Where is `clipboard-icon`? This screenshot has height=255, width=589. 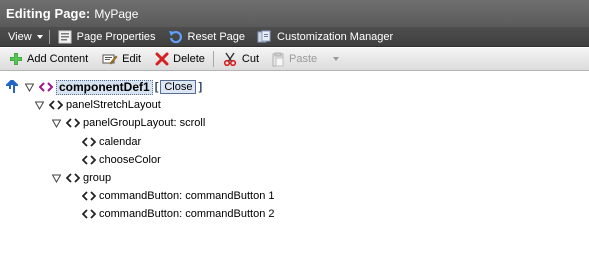
clipboard-icon is located at coordinates (278, 59).